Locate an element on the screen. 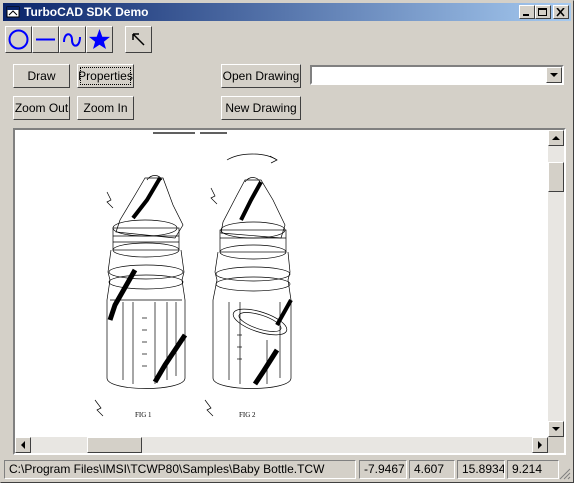  circle-icon is located at coordinates (18, 39).